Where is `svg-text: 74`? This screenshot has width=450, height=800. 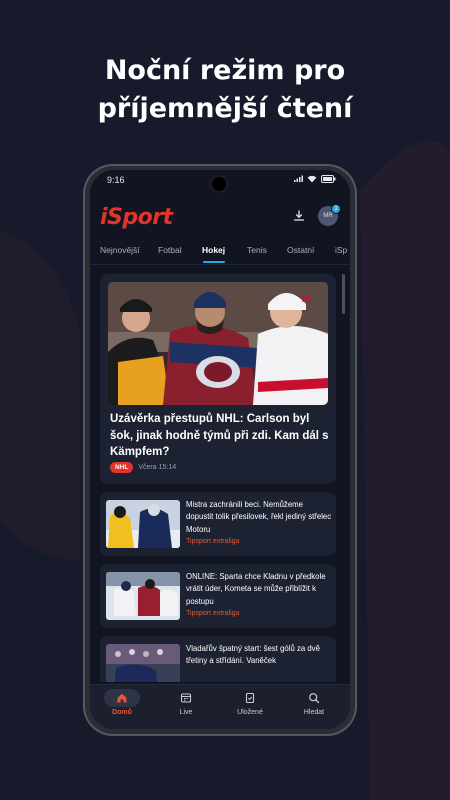 svg-text: 74 is located at coordinates (305, 299).